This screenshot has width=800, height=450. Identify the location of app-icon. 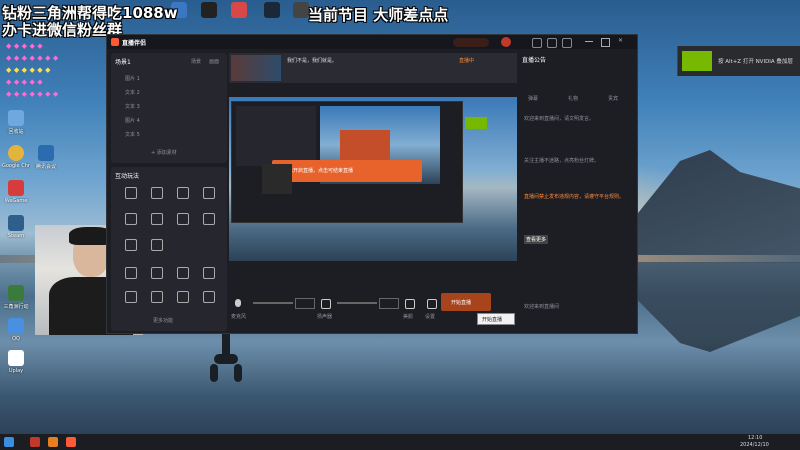
(209, 10).